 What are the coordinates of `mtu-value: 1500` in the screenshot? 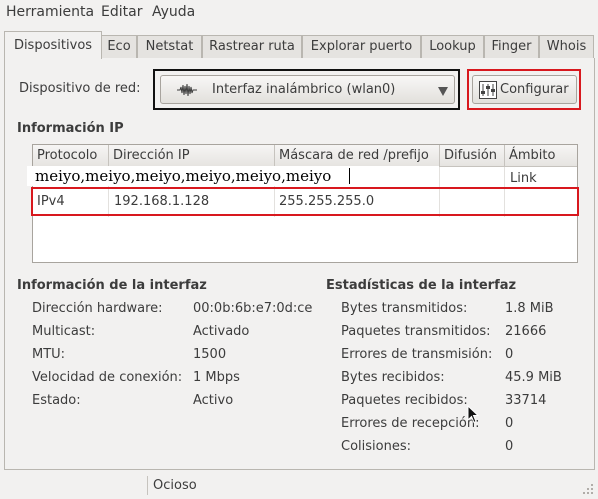 It's located at (210, 354).